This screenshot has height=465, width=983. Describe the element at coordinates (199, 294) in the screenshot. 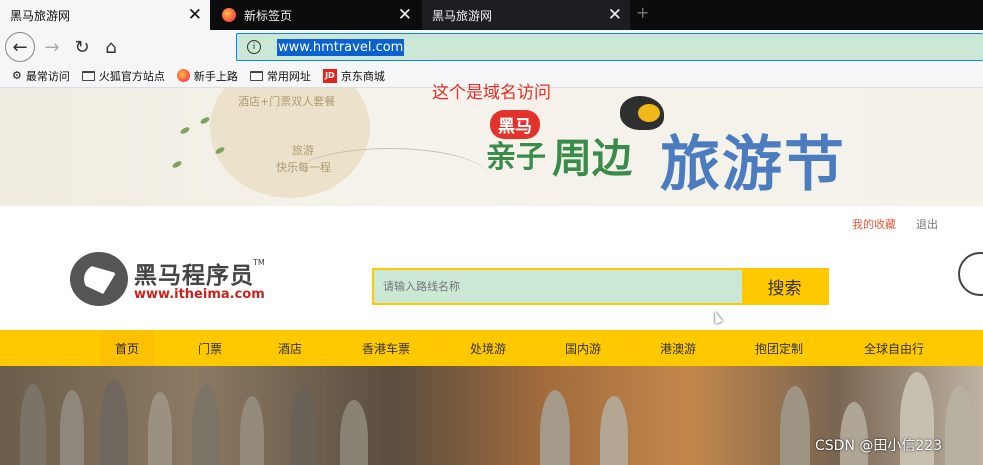

I see `logo-url: www.itheima.com` at that location.